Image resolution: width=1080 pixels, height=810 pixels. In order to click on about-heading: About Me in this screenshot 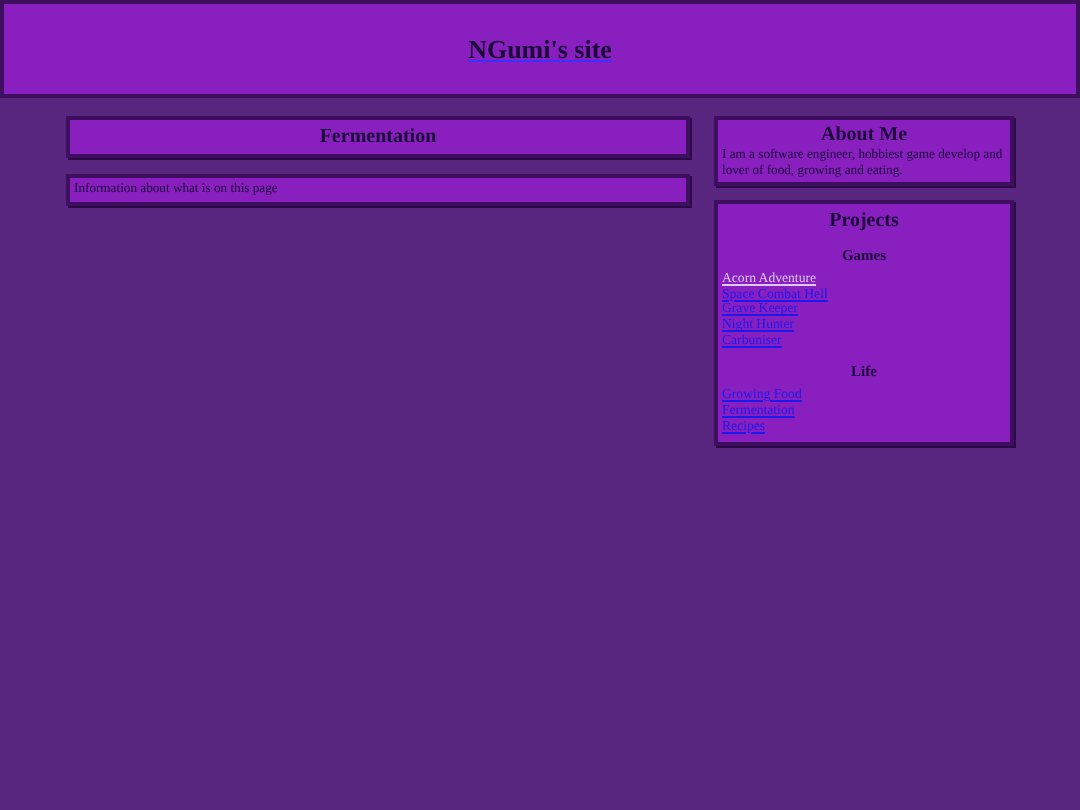, I will do `click(864, 135)`.